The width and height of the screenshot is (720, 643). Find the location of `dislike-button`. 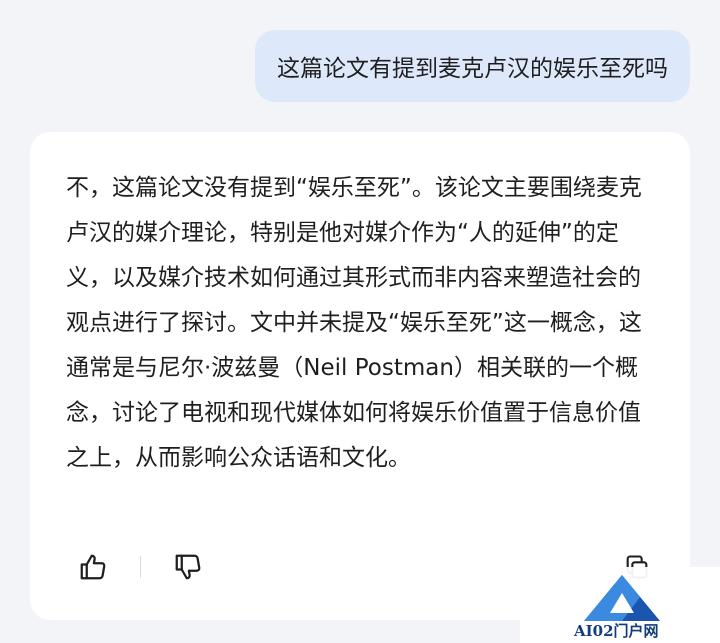

dislike-button is located at coordinates (188, 567).